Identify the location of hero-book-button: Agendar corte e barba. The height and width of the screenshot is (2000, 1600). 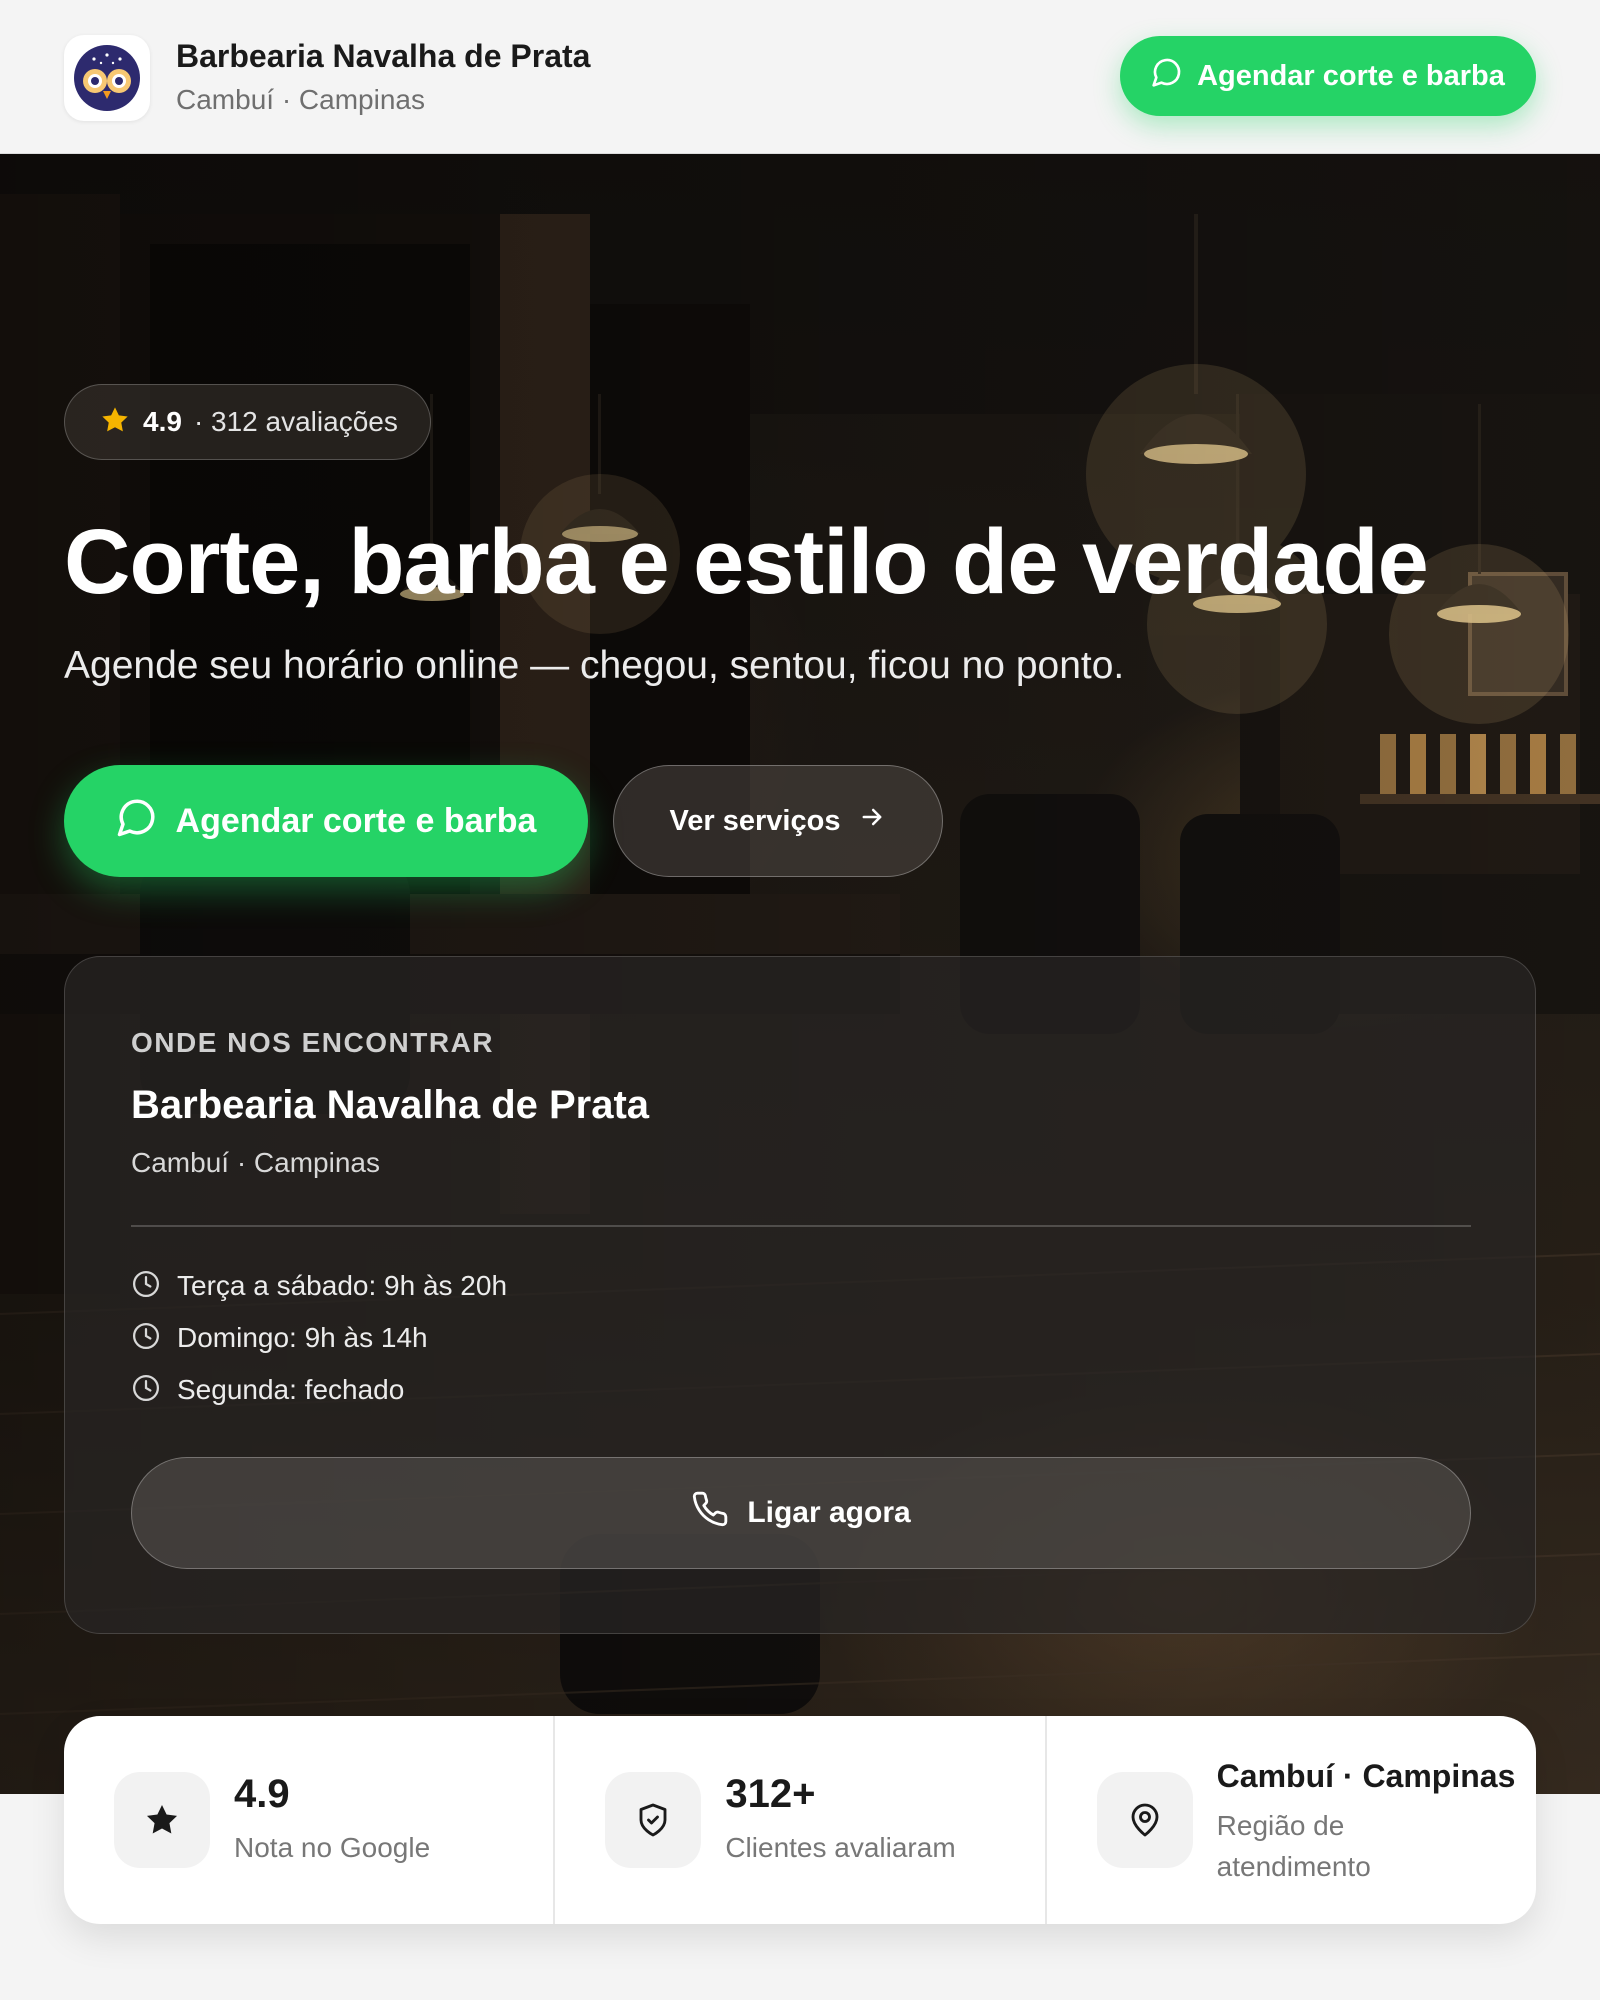
(326, 821).